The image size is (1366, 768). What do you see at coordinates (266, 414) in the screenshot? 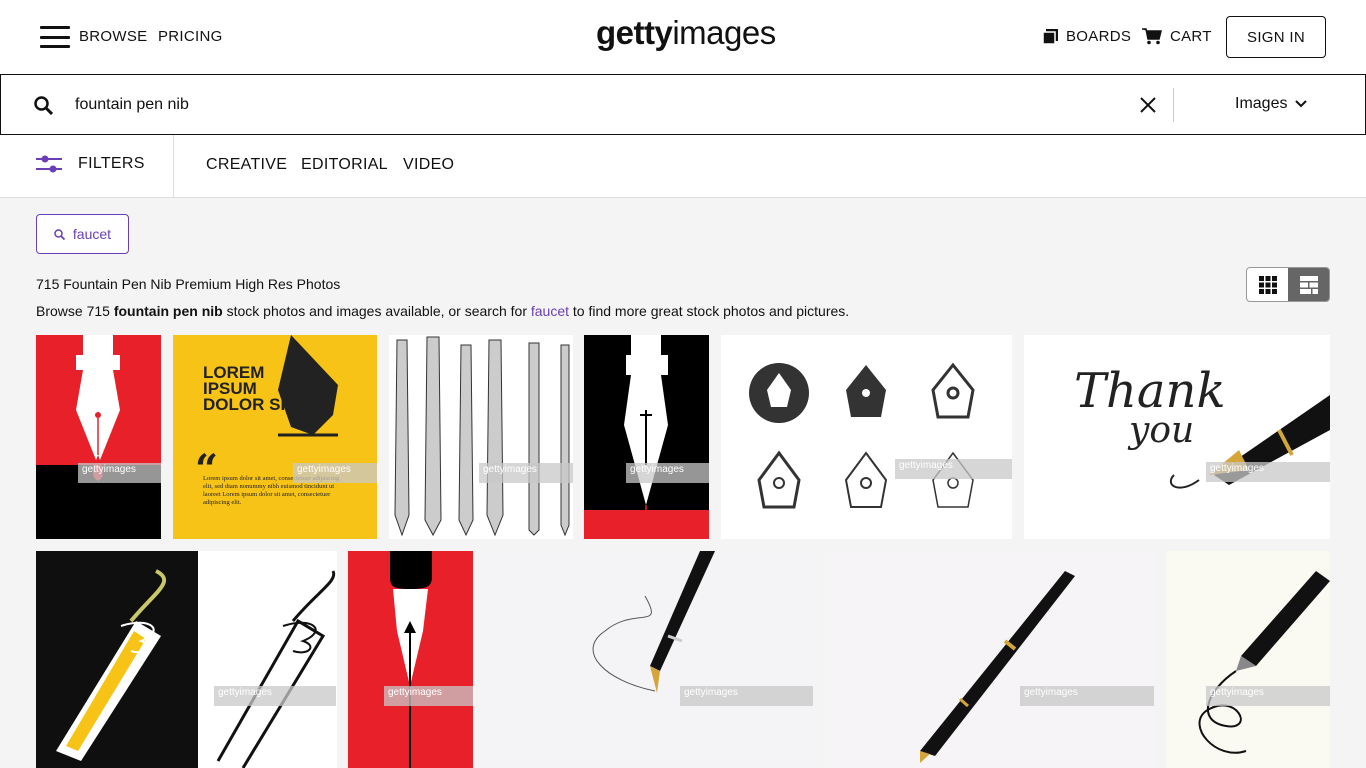
I see `pen-illustration: “` at bounding box center [266, 414].